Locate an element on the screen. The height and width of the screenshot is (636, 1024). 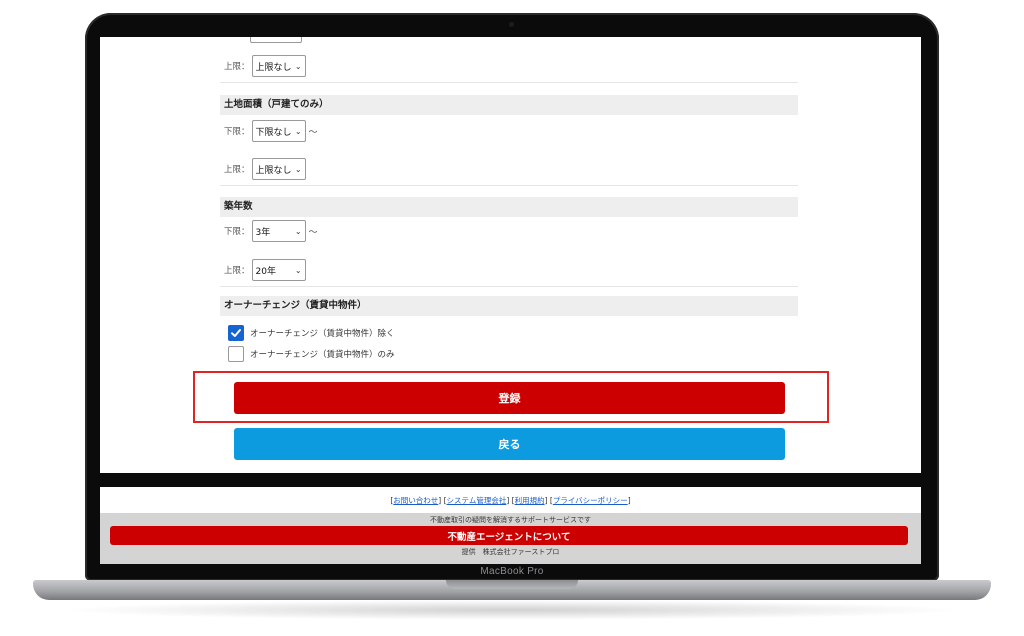
agent-about-button: 不動産エージェントについて is located at coordinates (509, 535).